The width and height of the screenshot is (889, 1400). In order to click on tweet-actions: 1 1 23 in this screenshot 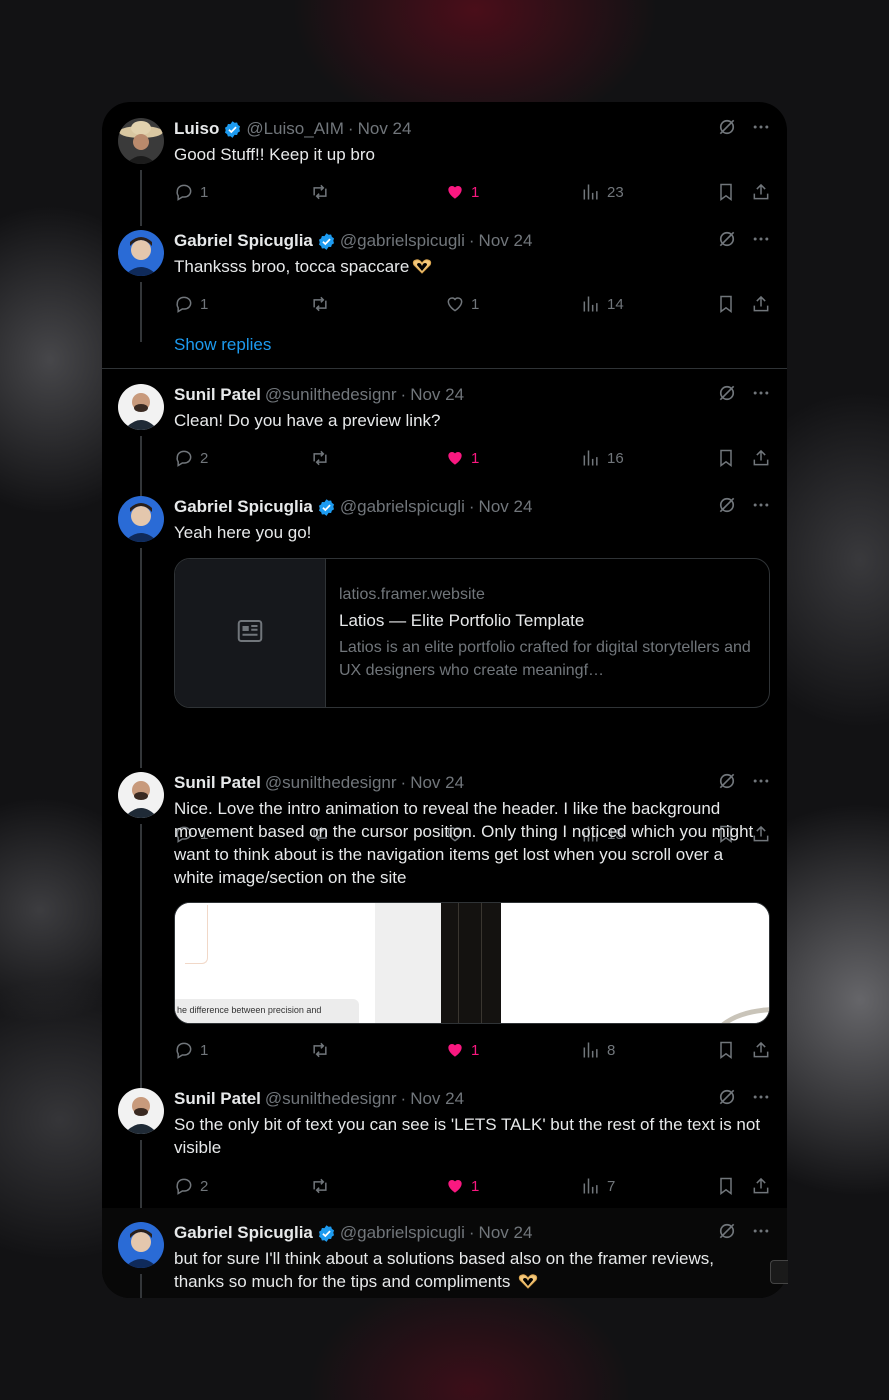, I will do `click(472, 192)`.